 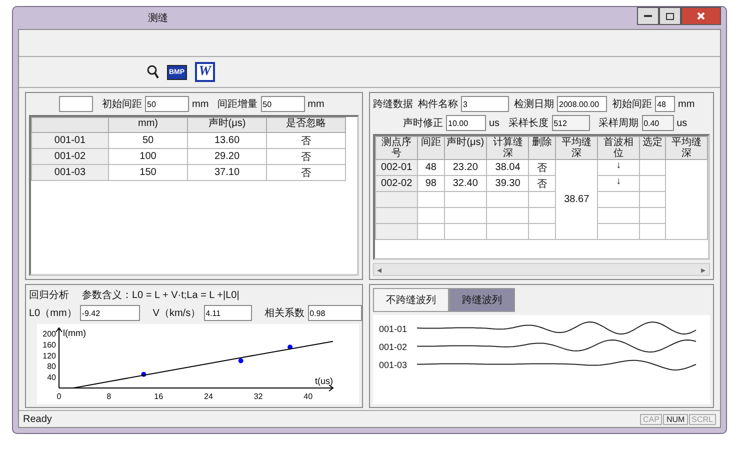 I want to click on table-cell: 150, so click(x=148, y=172).